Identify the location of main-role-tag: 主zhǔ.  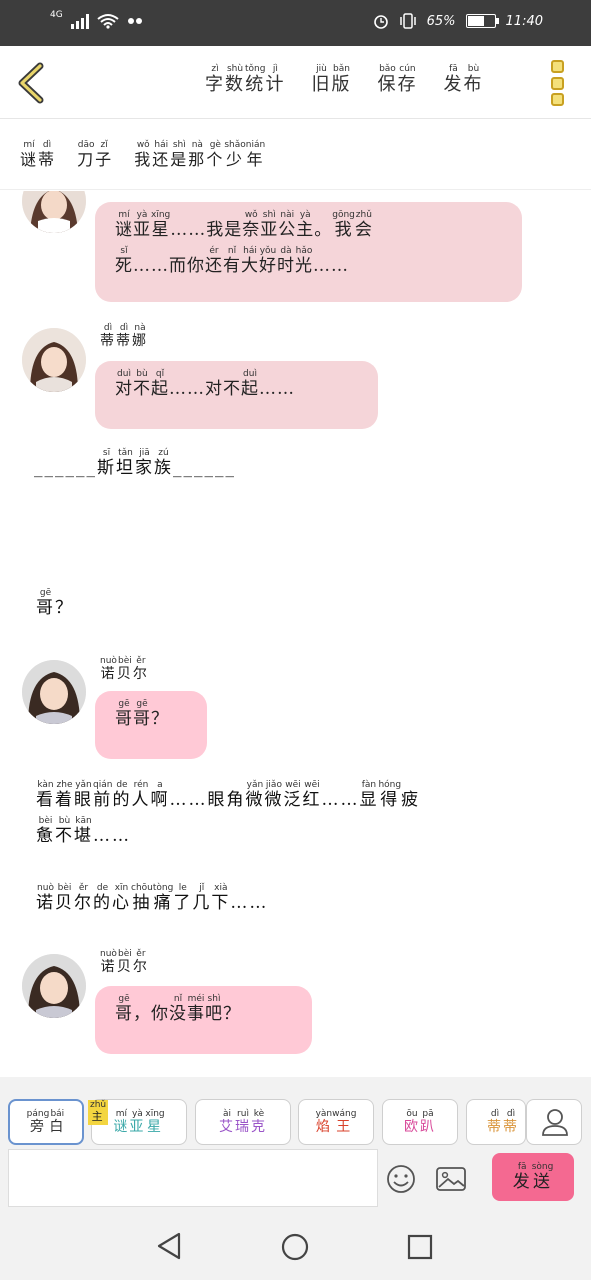
(98, 1112).